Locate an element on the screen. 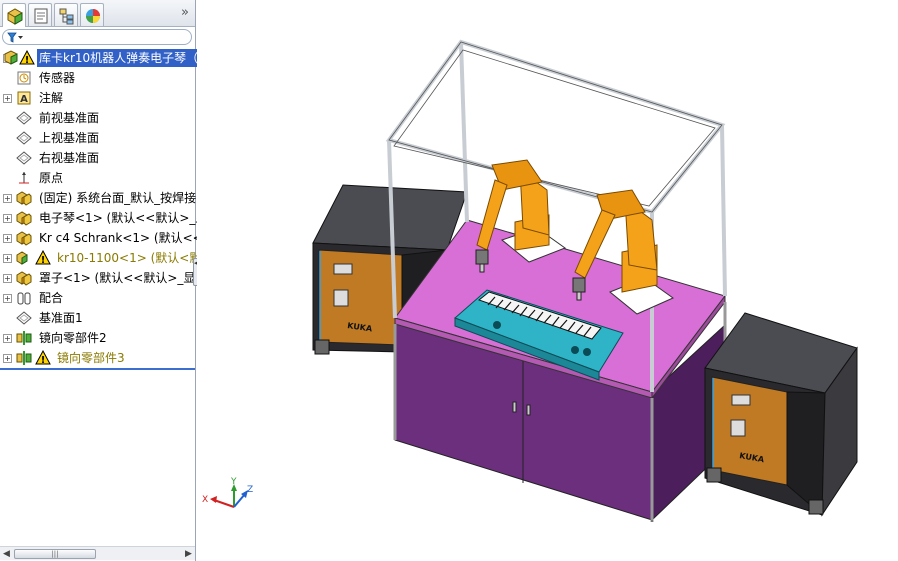 Image resolution: width=898 pixels, height=561 pixels. feature-tree-icon is located at coordinates (15, 16).